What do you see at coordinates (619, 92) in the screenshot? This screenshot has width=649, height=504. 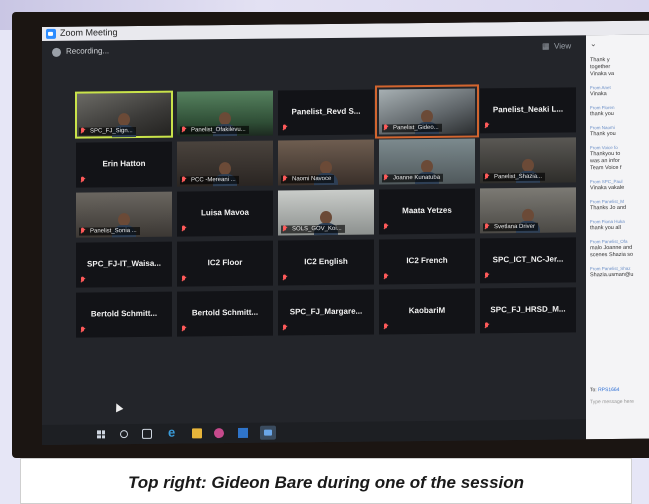 I see `chat-message: From Anet Vinaka` at bounding box center [619, 92].